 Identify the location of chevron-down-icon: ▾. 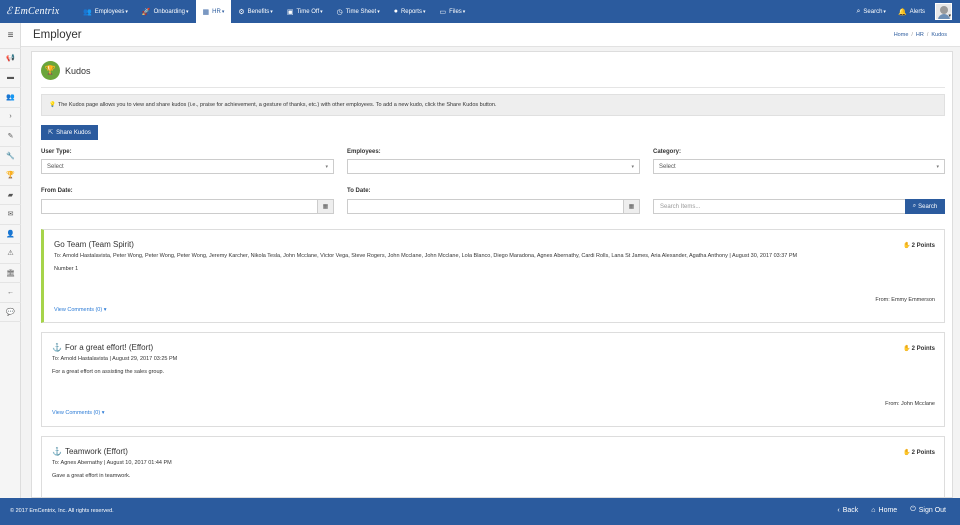
(105, 310).